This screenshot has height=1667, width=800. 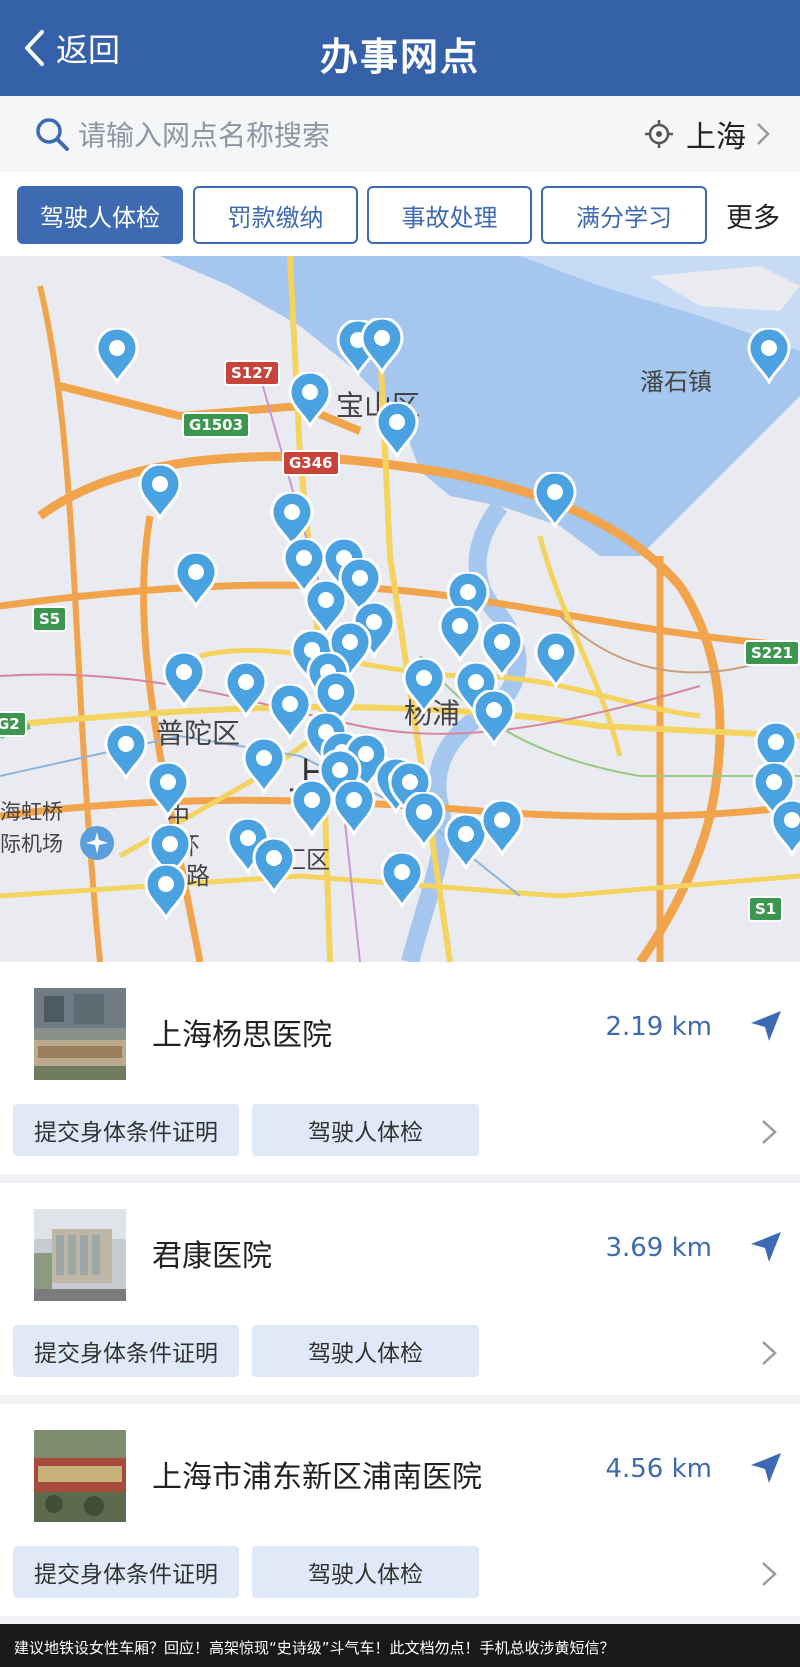 I want to click on category-tabs: 驾驶人体检 罚款缴纳 事故处理 满分学习 更多, so click(x=400, y=214).